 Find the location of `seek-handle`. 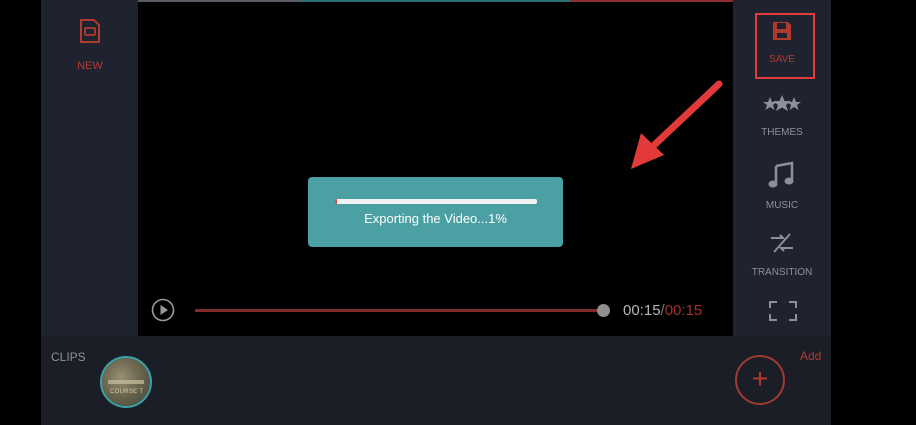

seek-handle is located at coordinates (603, 310).